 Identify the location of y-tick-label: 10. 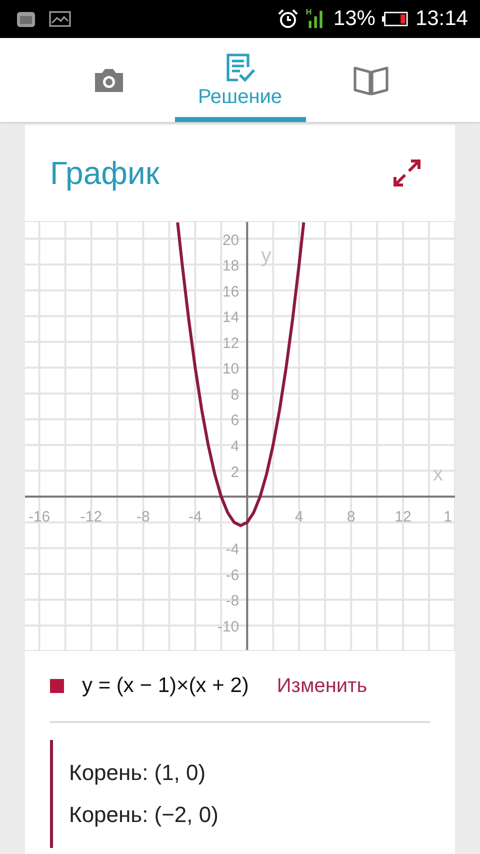
(231, 369).